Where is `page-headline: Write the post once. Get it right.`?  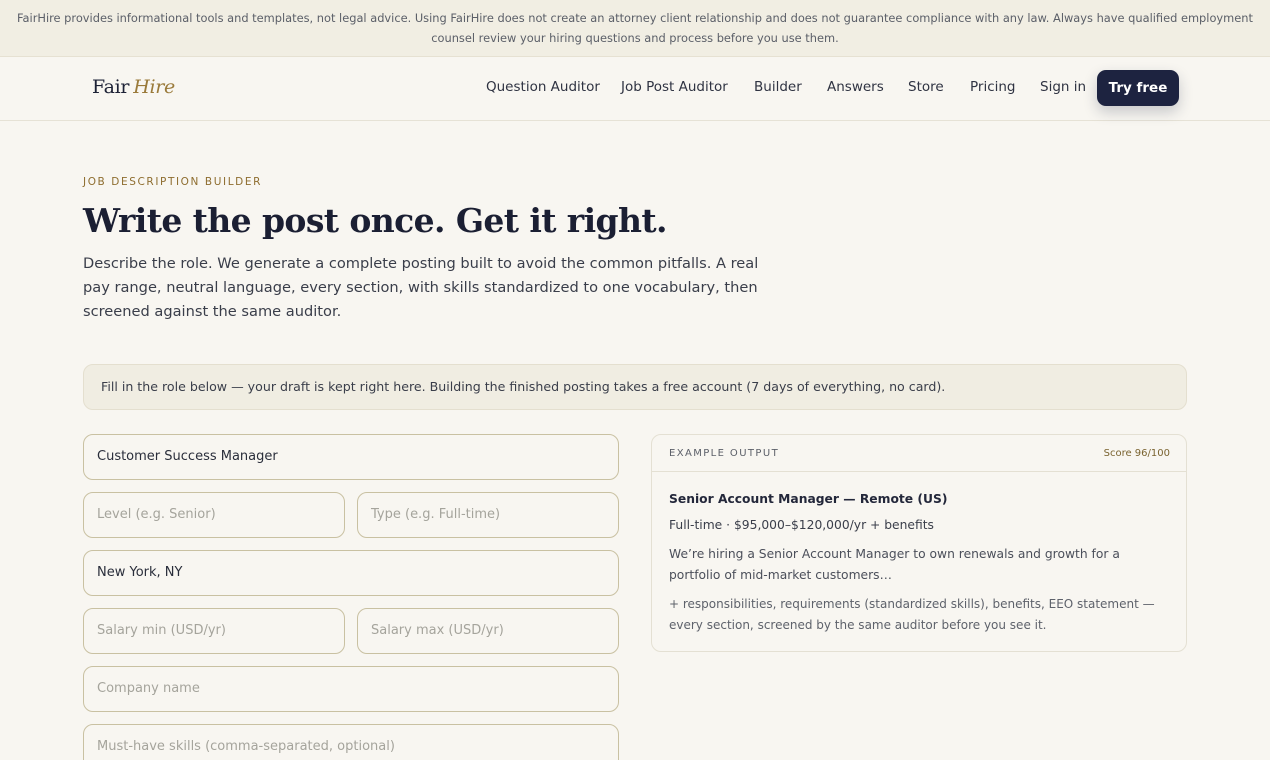
page-headline: Write the post once. Get it right. is located at coordinates (375, 220).